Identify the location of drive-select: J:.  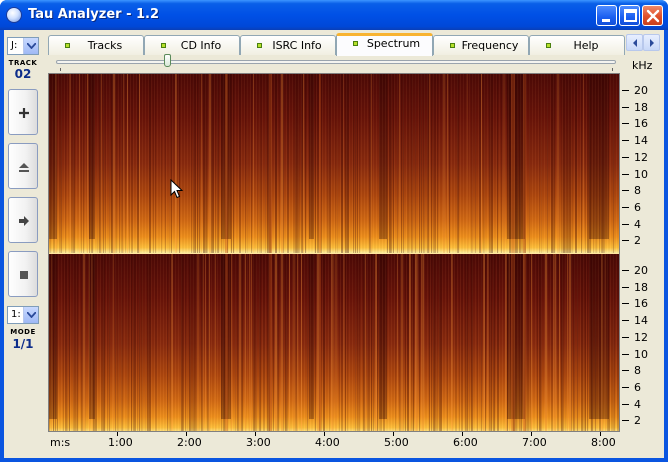
(23, 46).